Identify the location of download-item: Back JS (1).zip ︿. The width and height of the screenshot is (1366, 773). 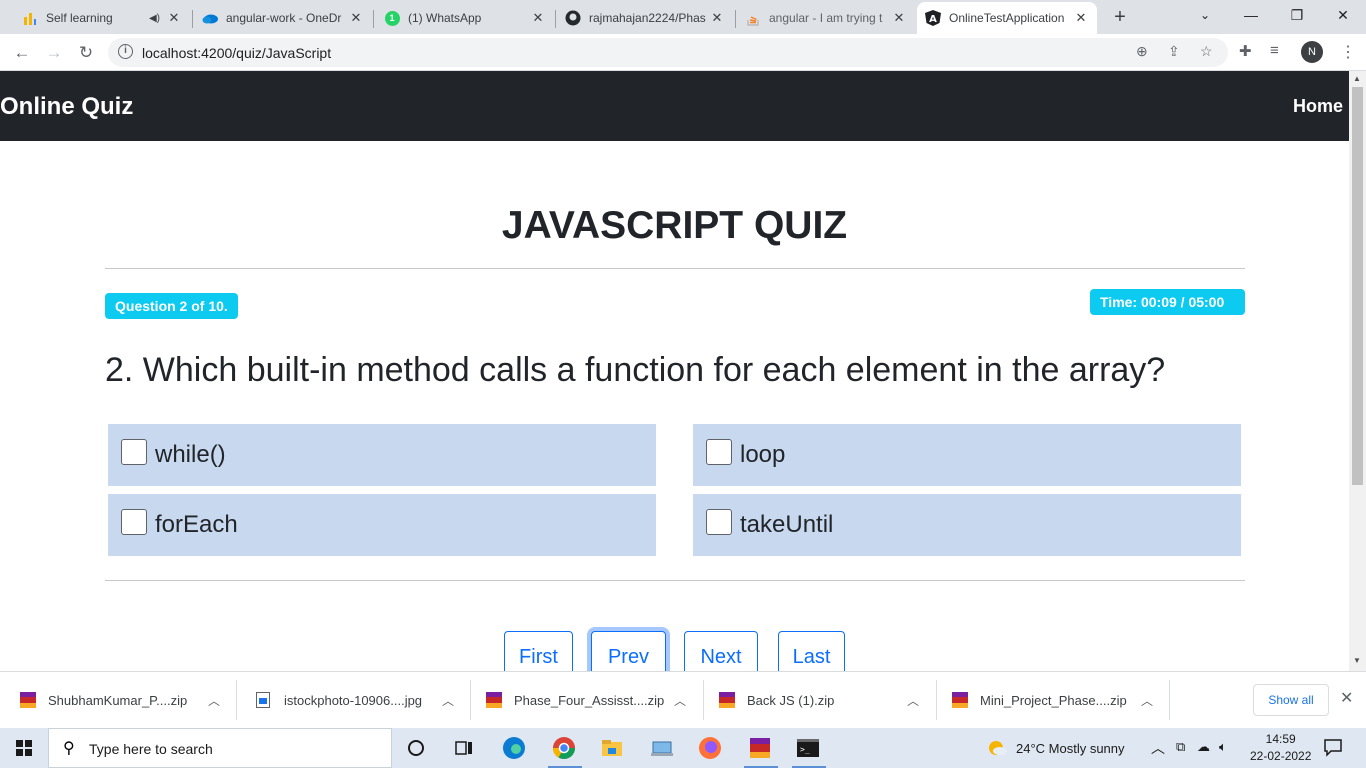
(817, 700).